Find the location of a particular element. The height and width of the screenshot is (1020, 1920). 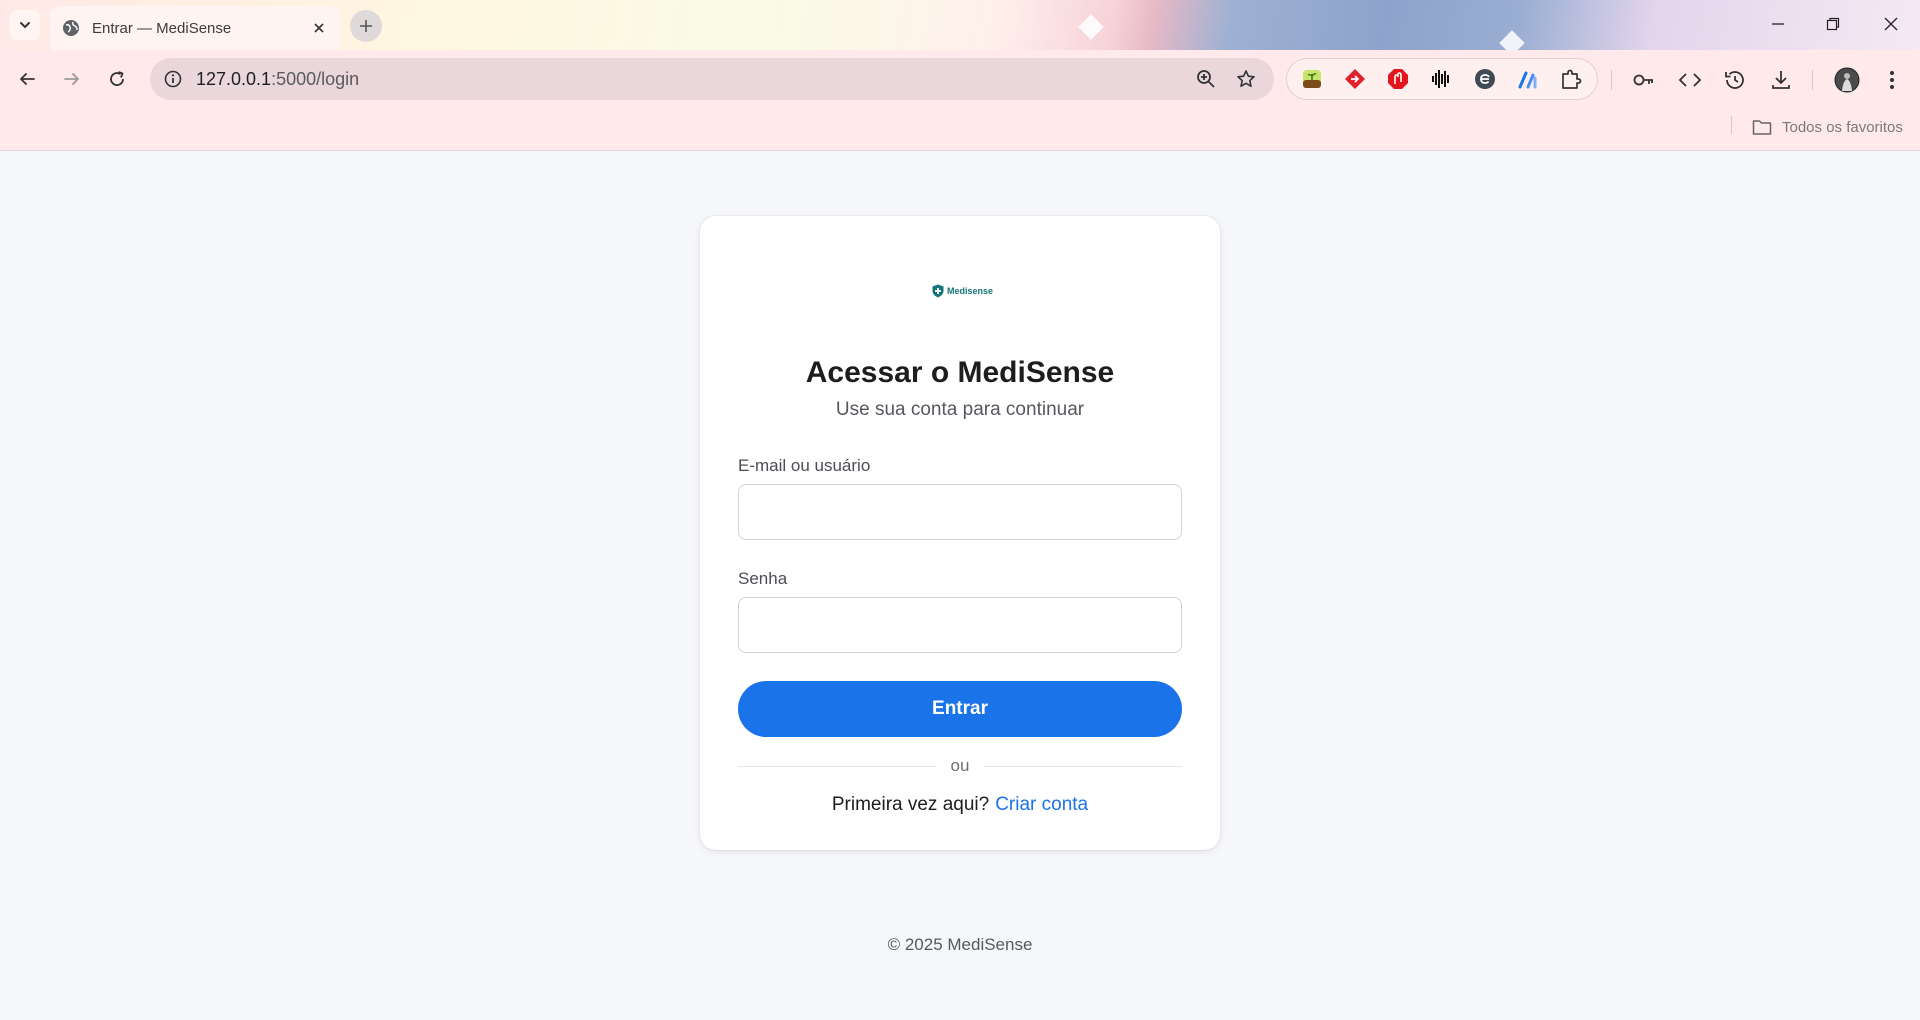

kebab-menu-icon is located at coordinates (1892, 80).